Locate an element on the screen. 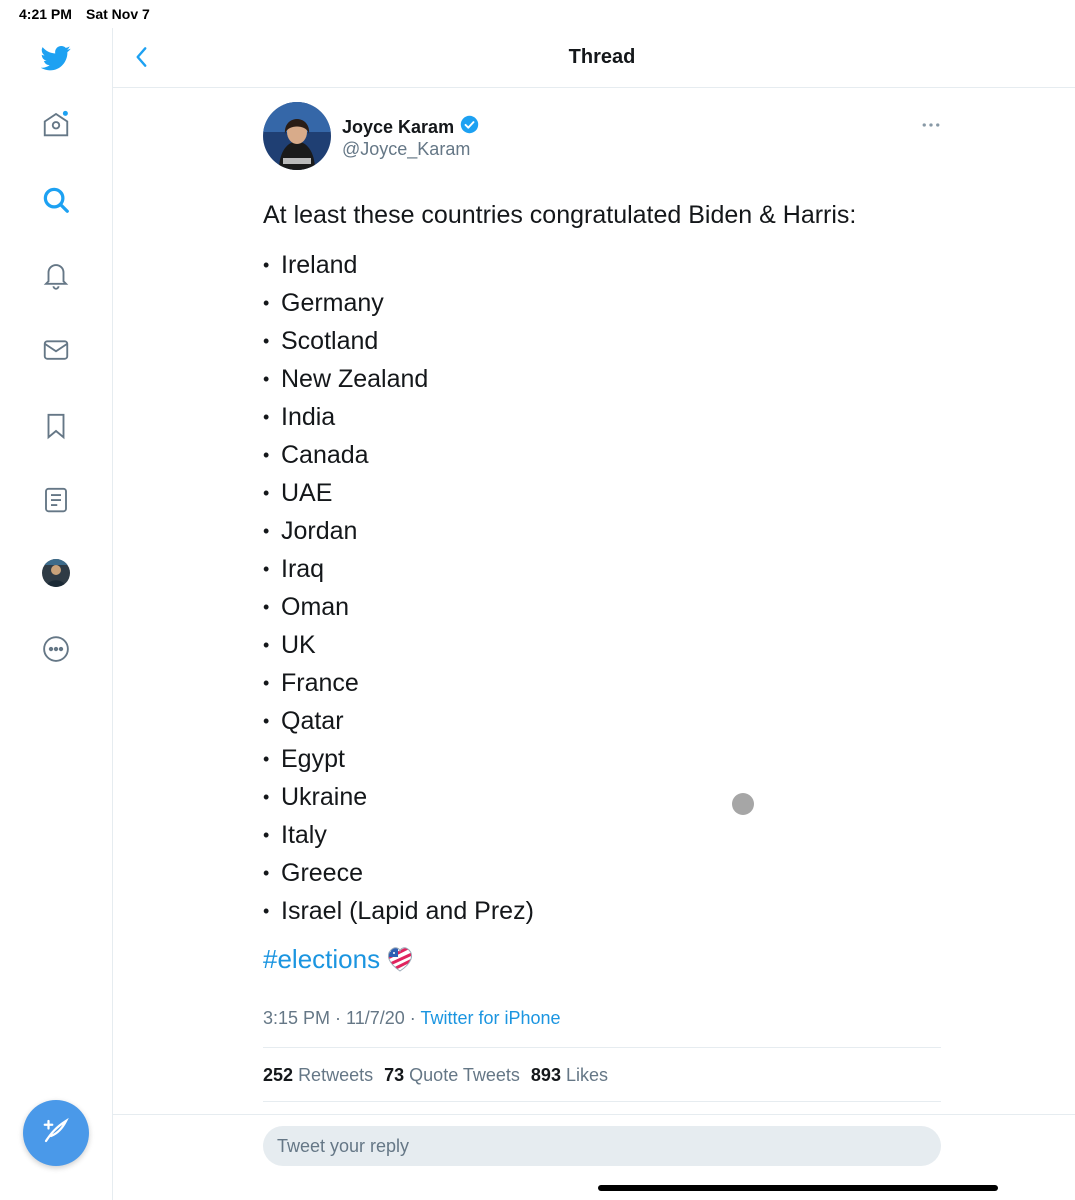 The image size is (1075, 1200). sidebar is located at coordinates (56, 614).